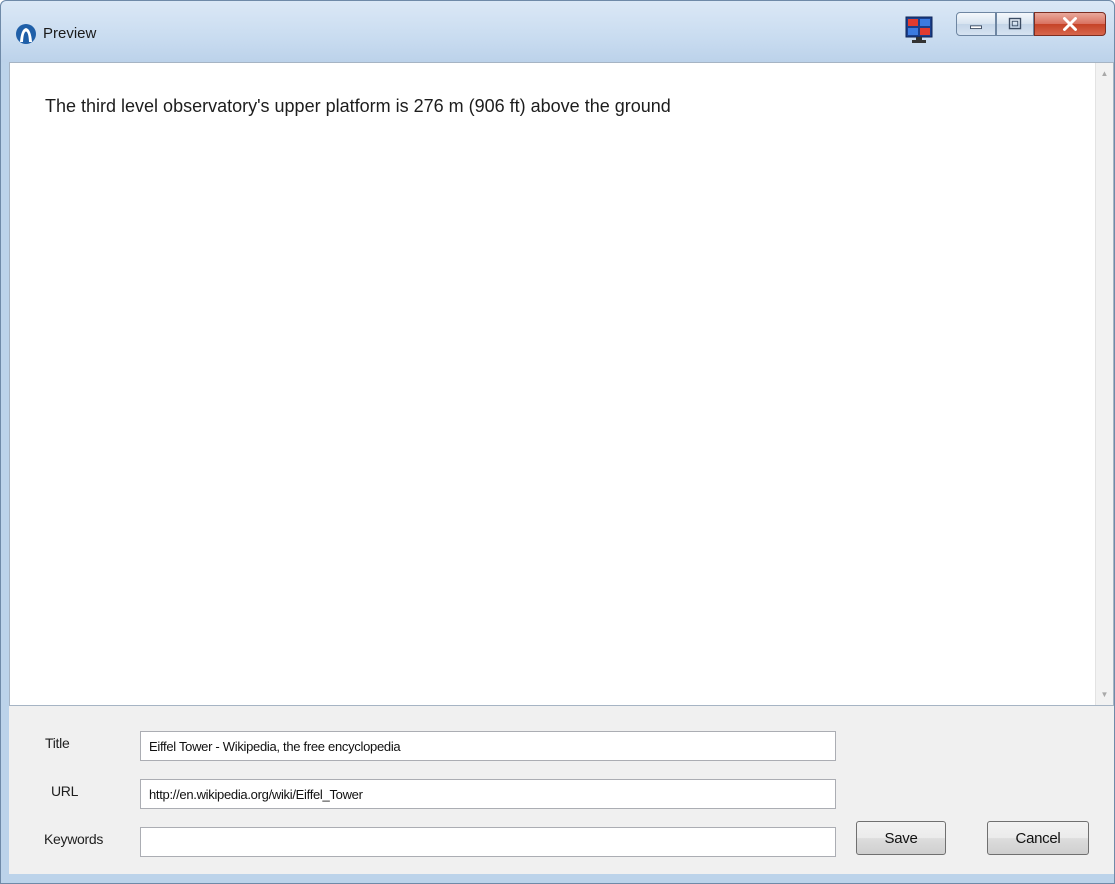  I want to click on maximize-button, so click(1015, 24).